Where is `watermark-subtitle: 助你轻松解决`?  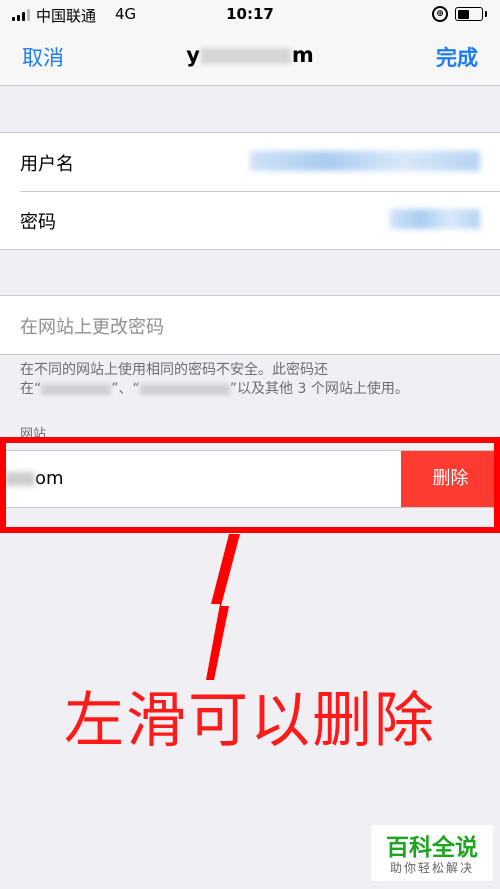 watermark-subtitle: 助你轻松解决 is located at coordinates (431, 868).